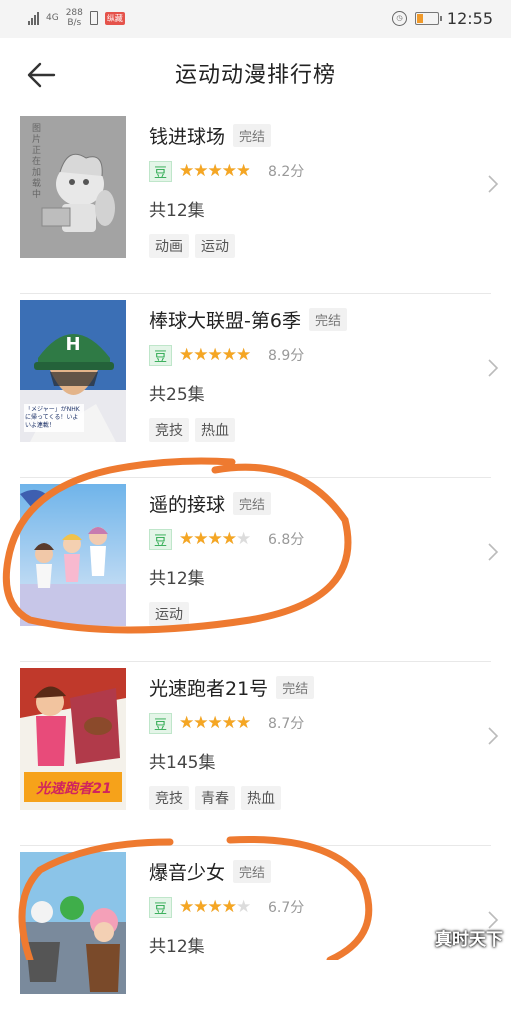  I want to click on cover-text: 图片正在加载中, so click(37, 162).